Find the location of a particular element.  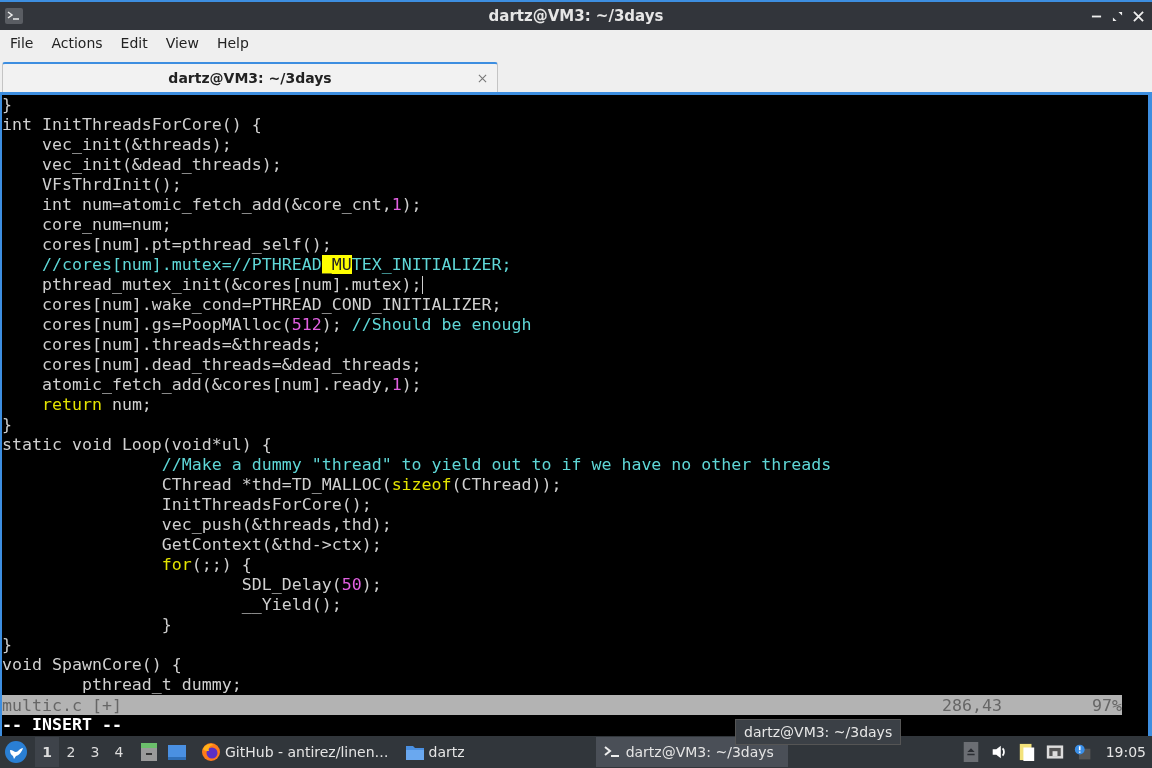

code-line: vec_init(&dead_threads); is located at coordinates (161, 165).